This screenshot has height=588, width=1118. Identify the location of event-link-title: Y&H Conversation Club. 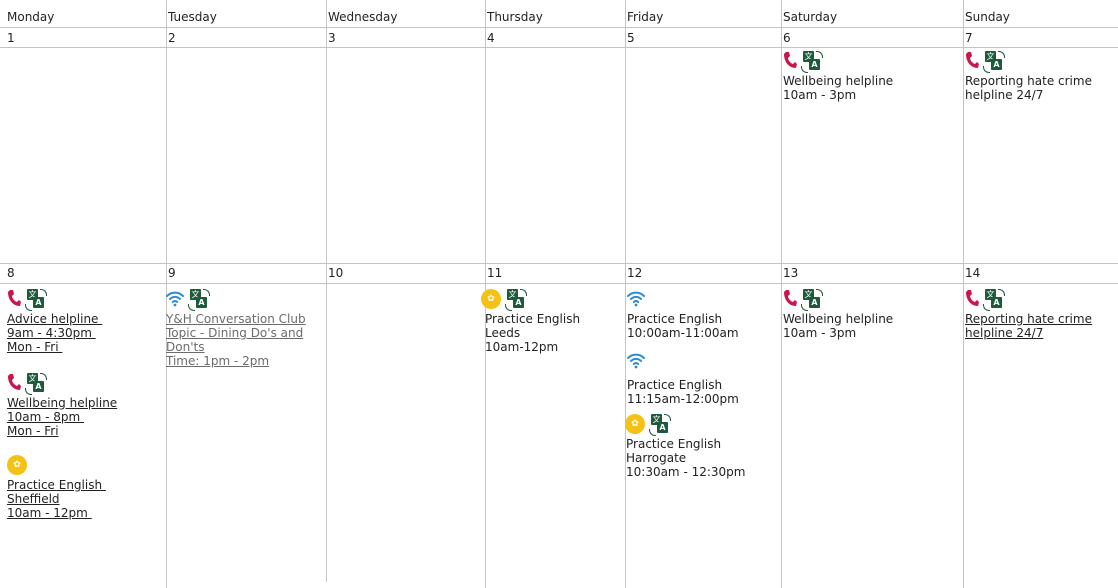
(236, 319).